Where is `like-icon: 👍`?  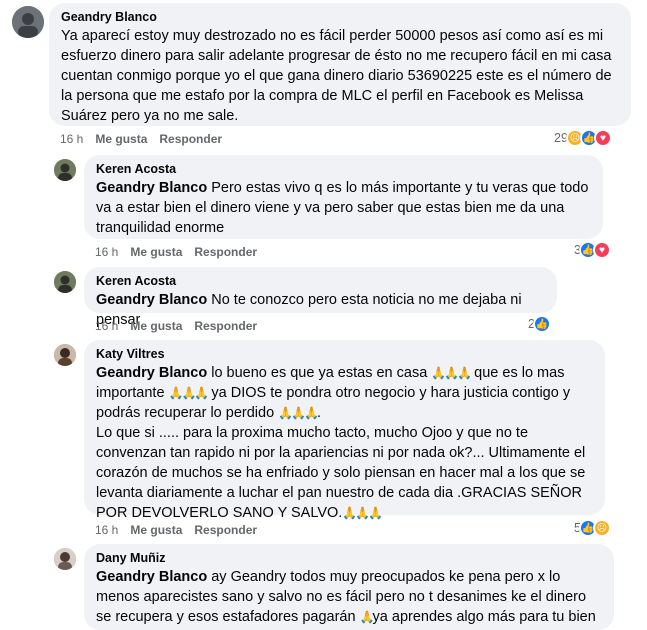
like-icon: 👍 is located at coordinates (541, 324).